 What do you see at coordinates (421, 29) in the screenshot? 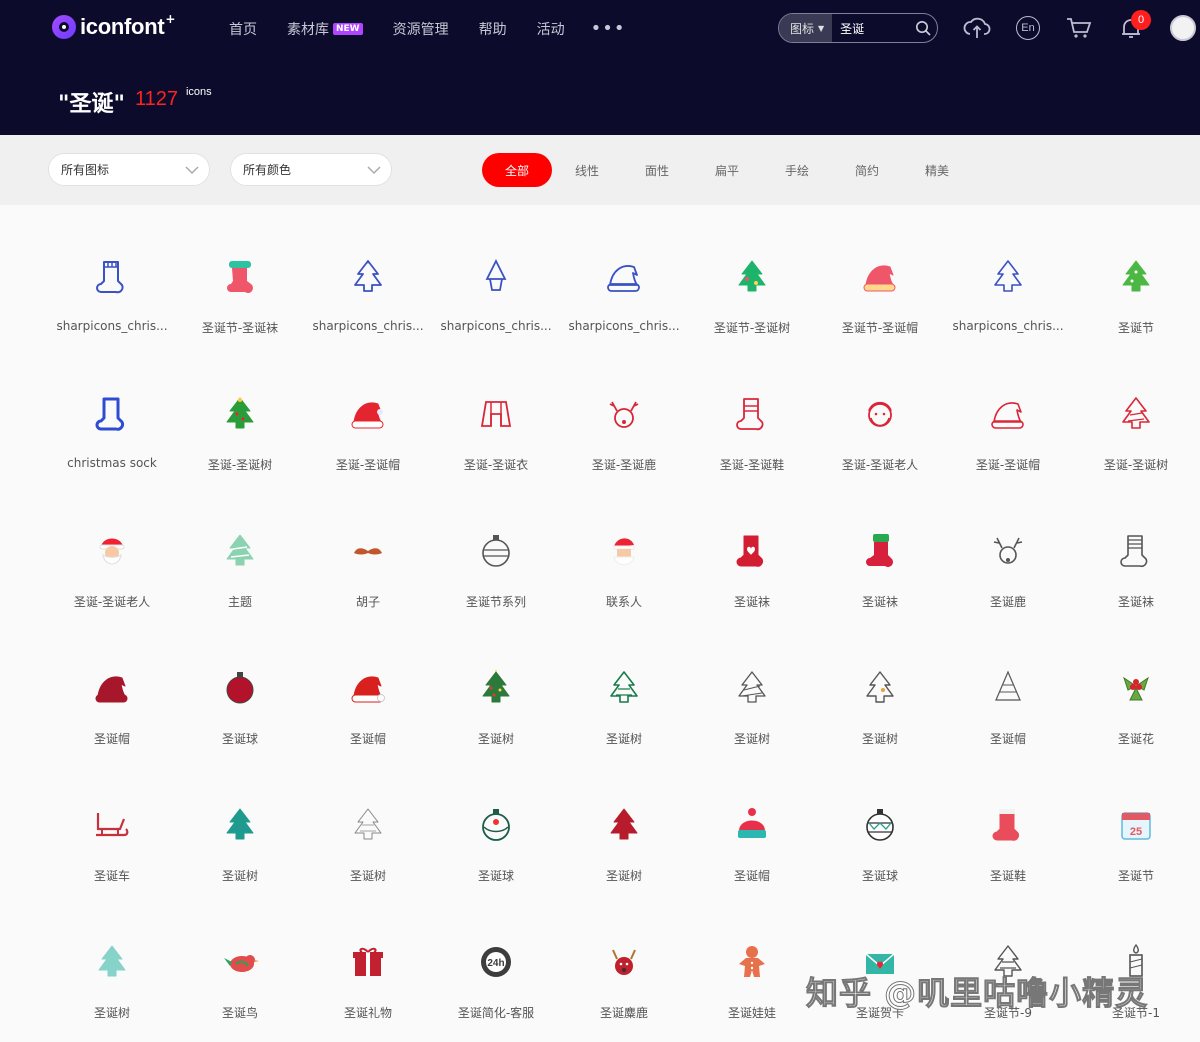
I see `nav-resources: 资源管理` at bounding box center [421, 29].